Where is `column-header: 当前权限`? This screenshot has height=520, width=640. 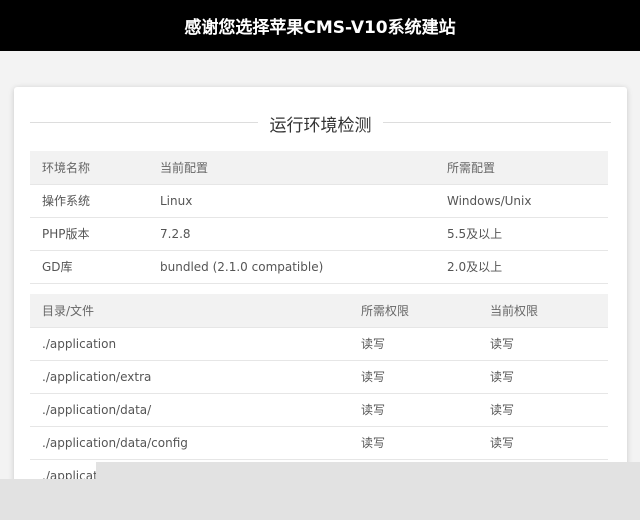
column-header: 当前权限 is located at coordinates (543, 311).